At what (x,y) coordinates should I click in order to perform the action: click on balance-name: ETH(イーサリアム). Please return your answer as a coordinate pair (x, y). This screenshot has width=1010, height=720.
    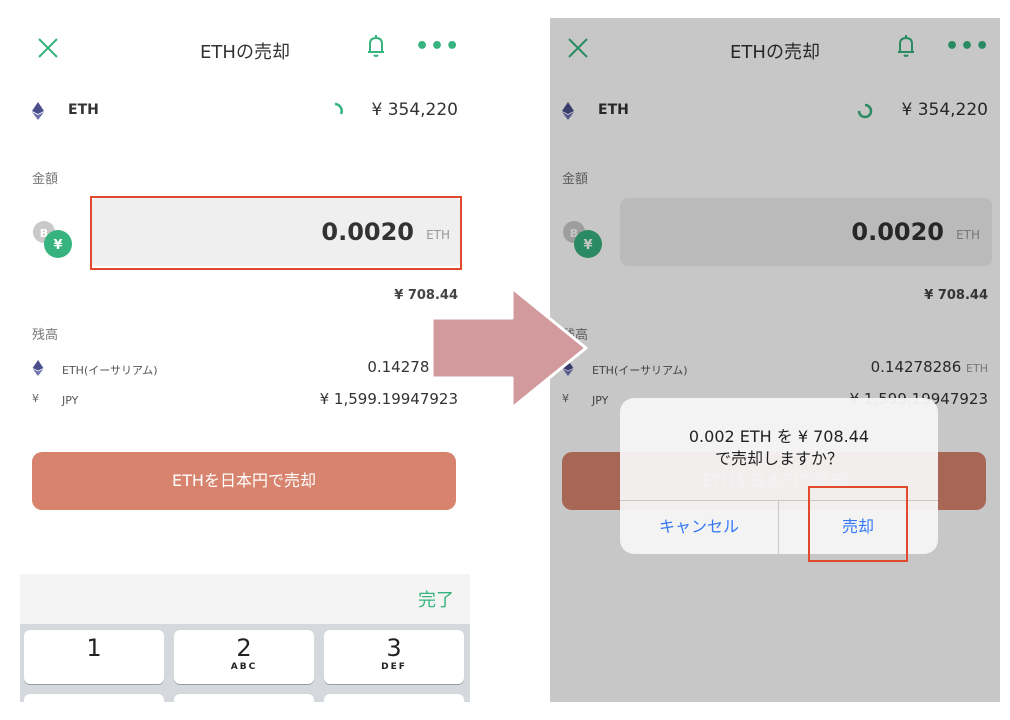
    Looking at the image, I should click on (110, 370).